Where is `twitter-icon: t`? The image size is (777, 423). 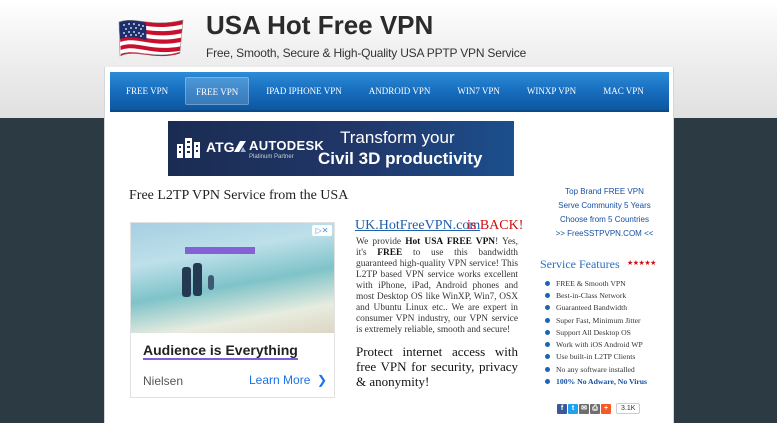
twitter-icon: t is located at coordinates (573, 408).